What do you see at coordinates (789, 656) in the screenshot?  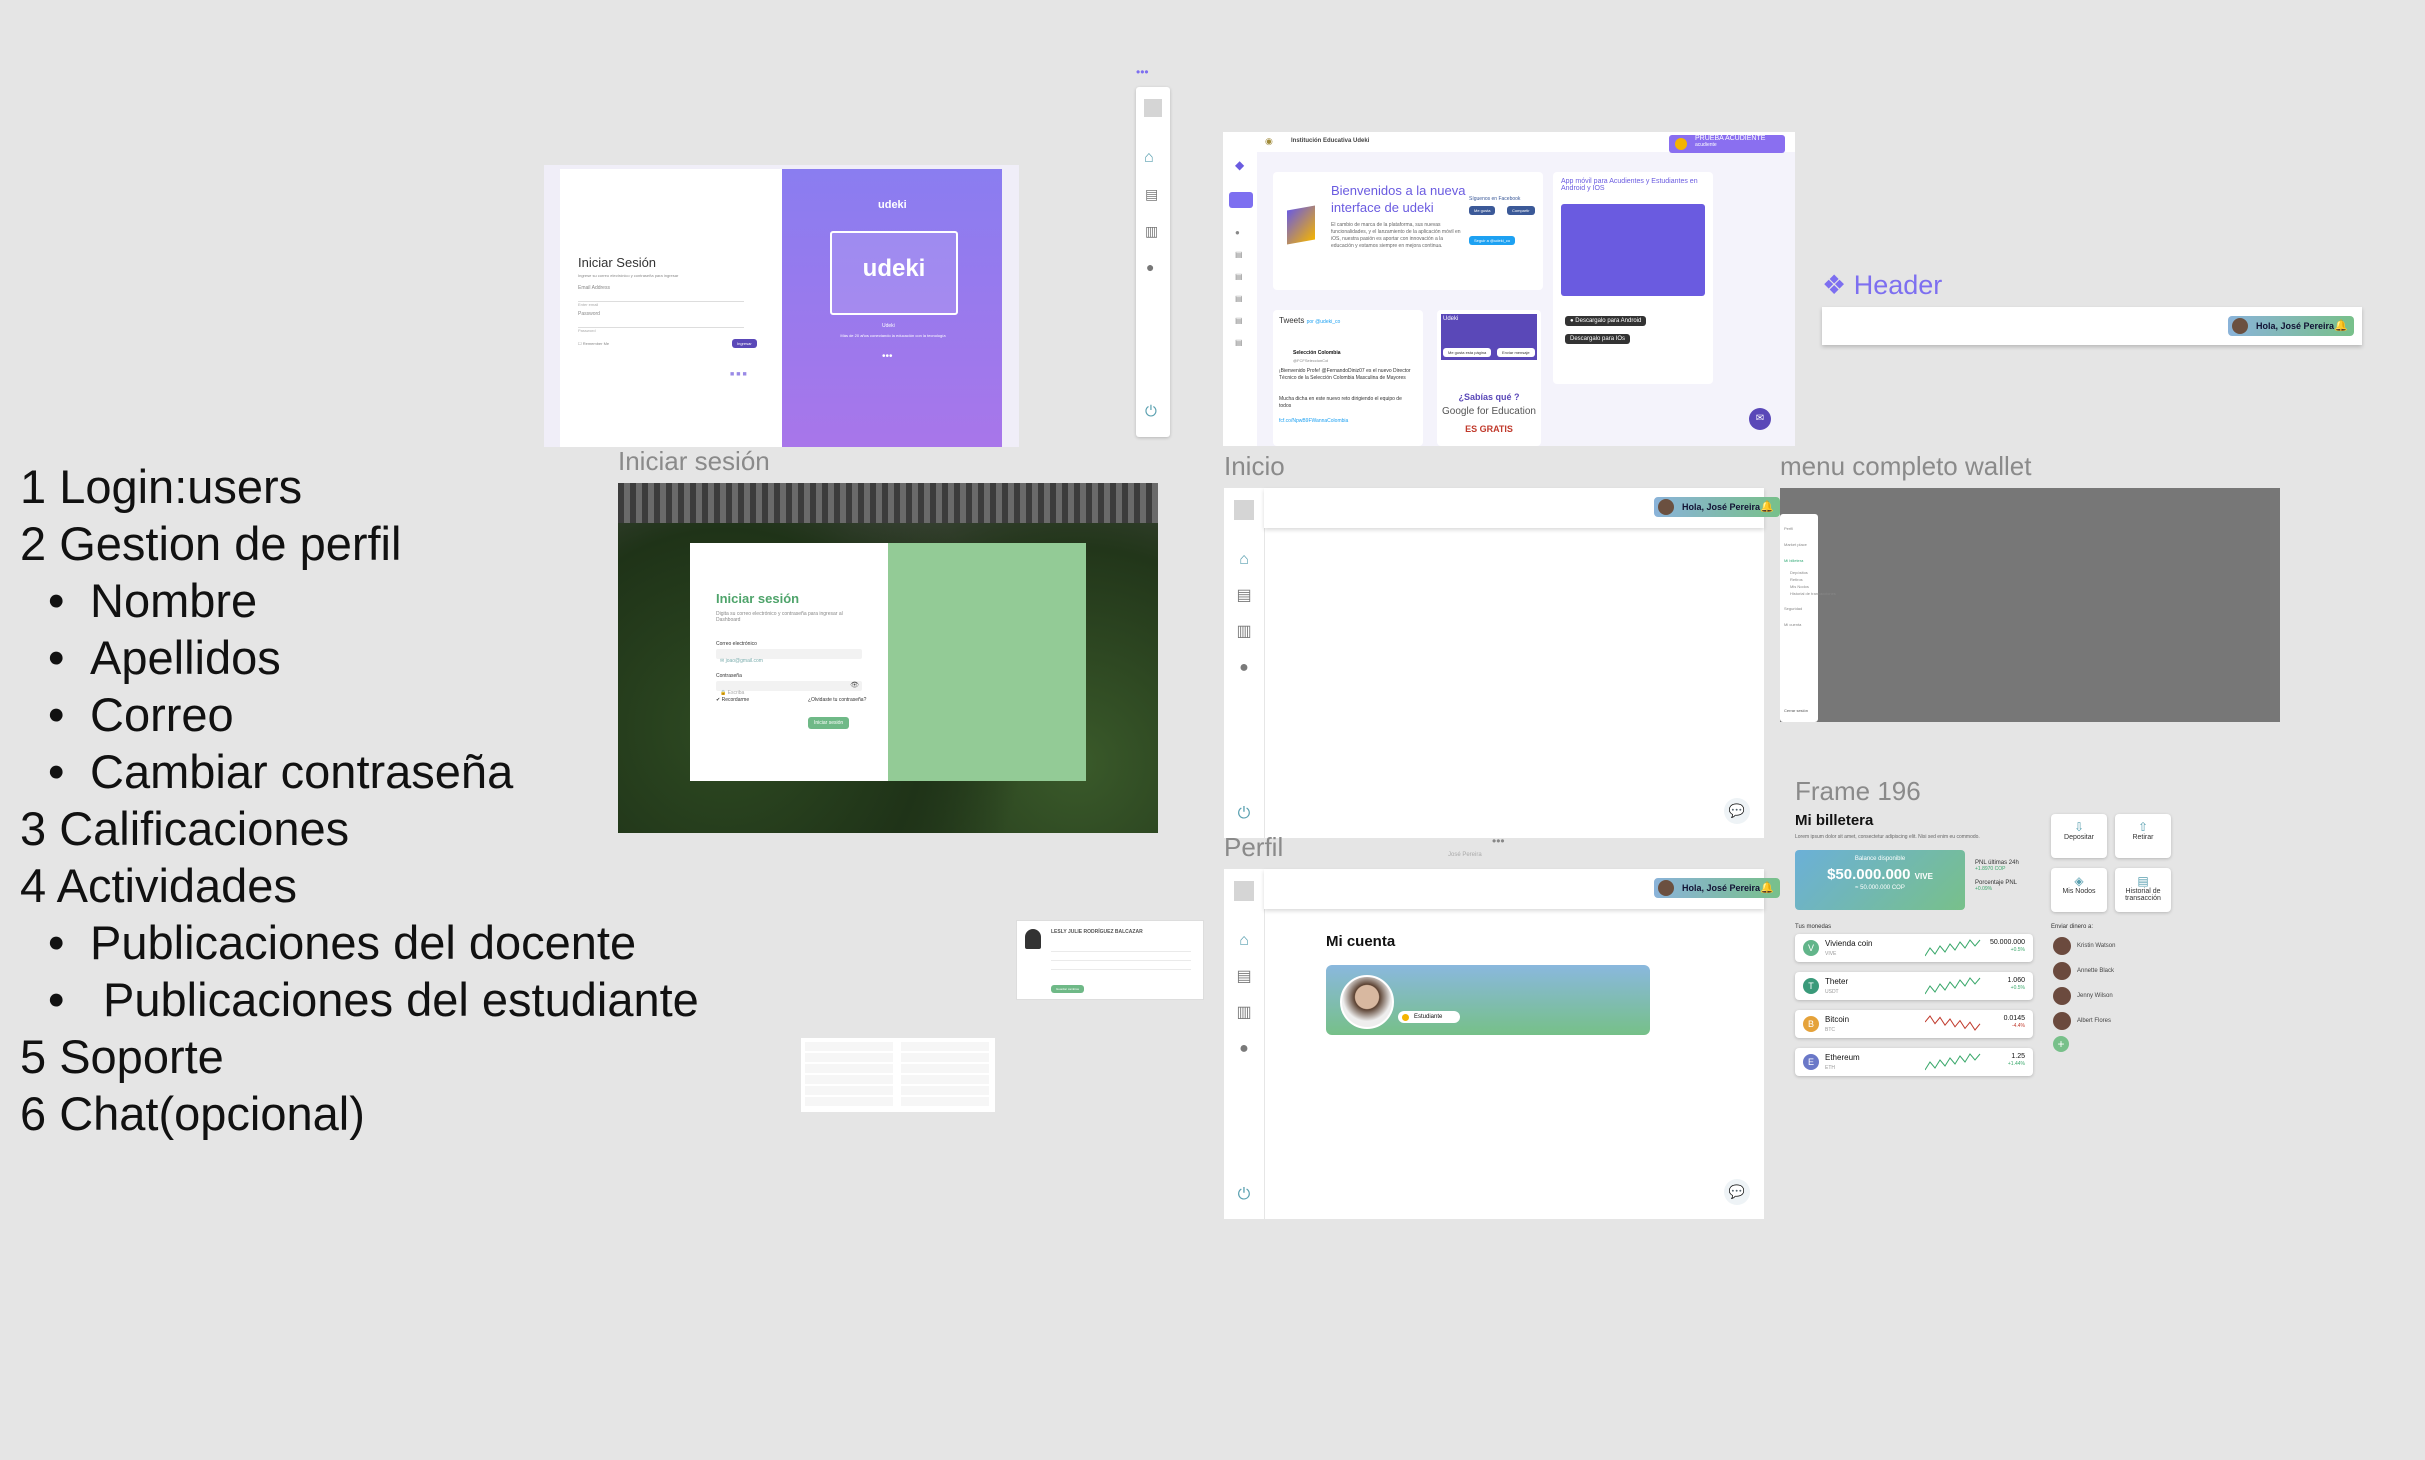 I see `email-field: ✉ joao@gmail.com` at bounding box center [789, 656].